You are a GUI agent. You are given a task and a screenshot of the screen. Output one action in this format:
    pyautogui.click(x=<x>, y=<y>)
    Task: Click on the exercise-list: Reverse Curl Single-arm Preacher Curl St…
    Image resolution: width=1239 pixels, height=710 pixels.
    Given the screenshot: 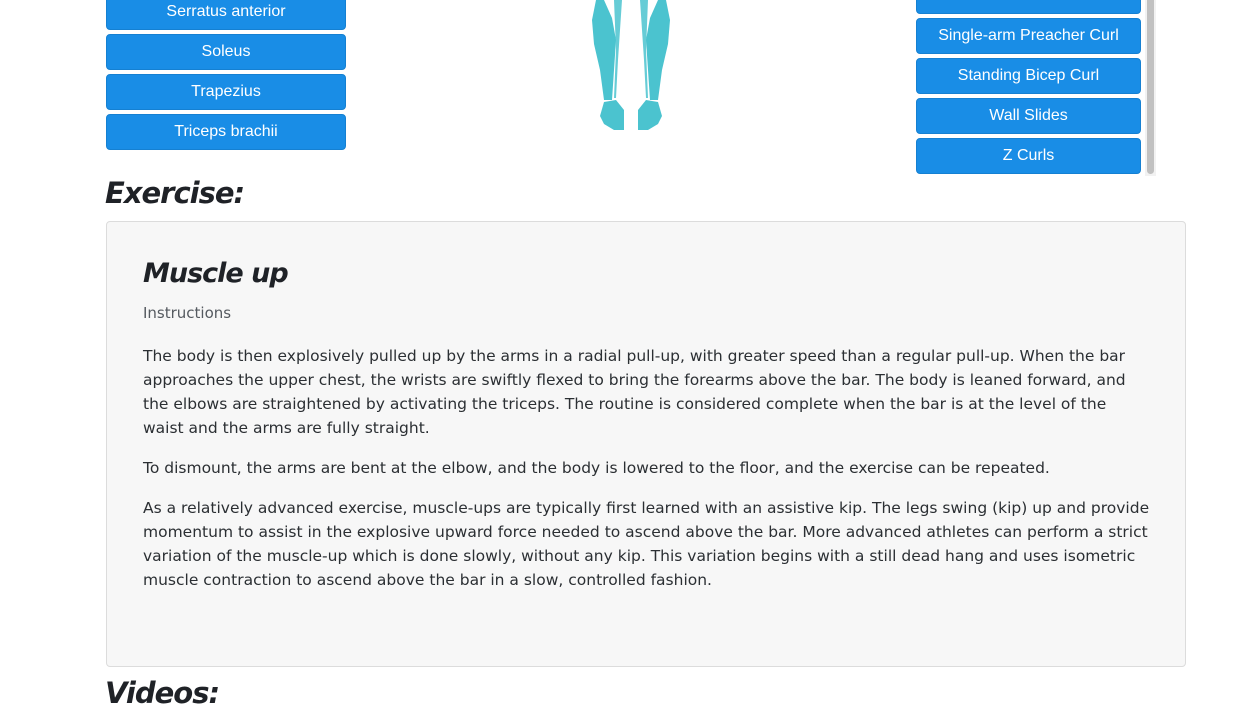 What is the action you would take?
    pyautogui.click(x=1035, y=88)
    